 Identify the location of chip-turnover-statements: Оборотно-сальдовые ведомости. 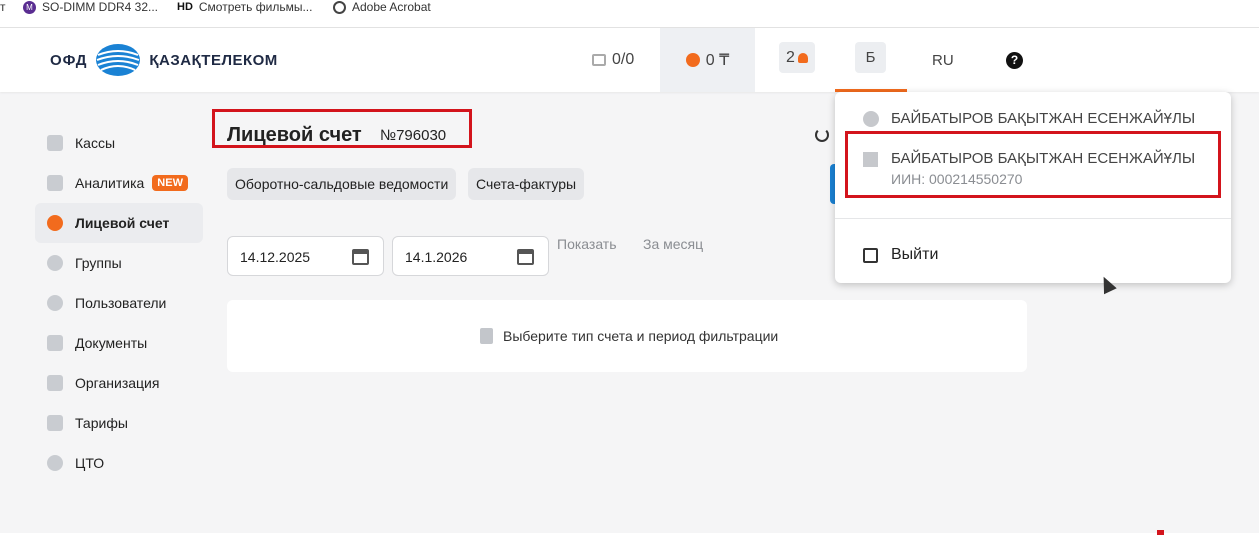
(342, 184).